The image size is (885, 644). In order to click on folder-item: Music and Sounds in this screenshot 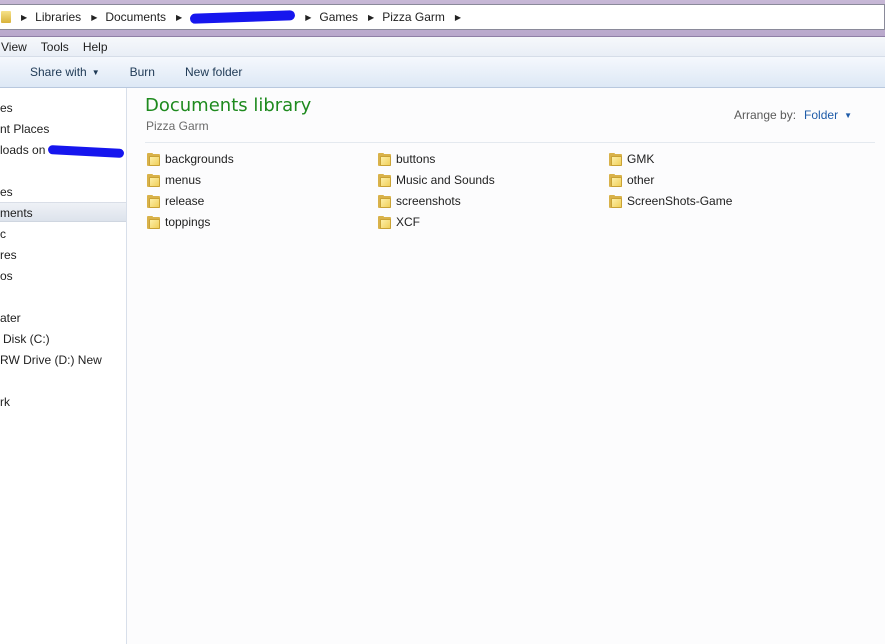, I will do `click(436, 180)`.